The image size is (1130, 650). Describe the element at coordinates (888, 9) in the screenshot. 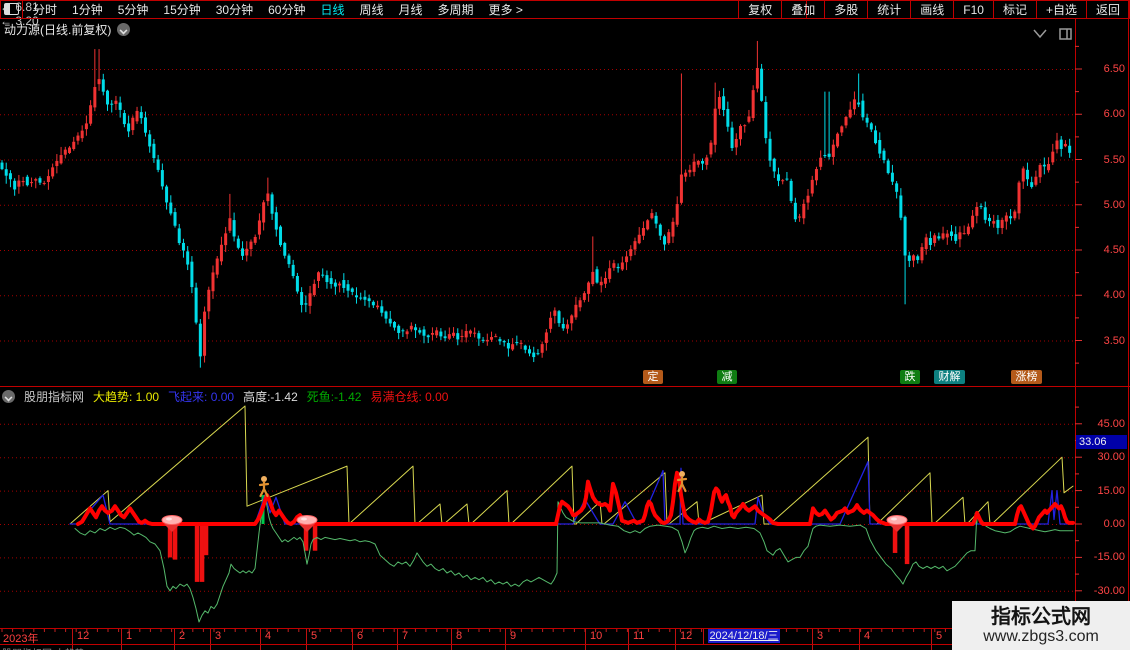

I see `toolbar-button-3: 统计` at that location.